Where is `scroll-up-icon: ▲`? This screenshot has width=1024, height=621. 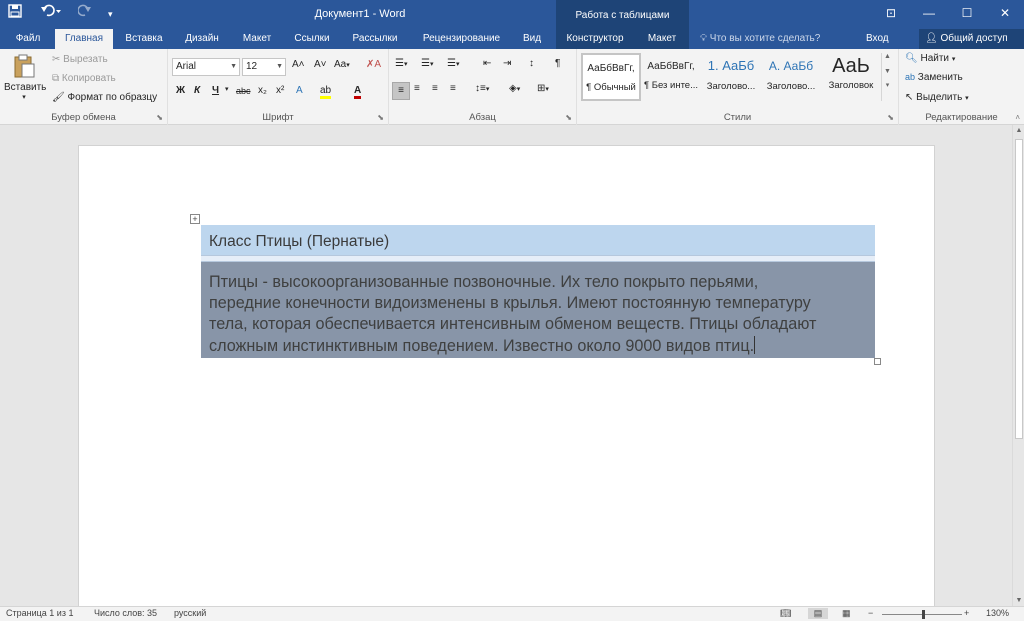
scroll-up-icon: ▲ is located at coordinates (1018, 130).